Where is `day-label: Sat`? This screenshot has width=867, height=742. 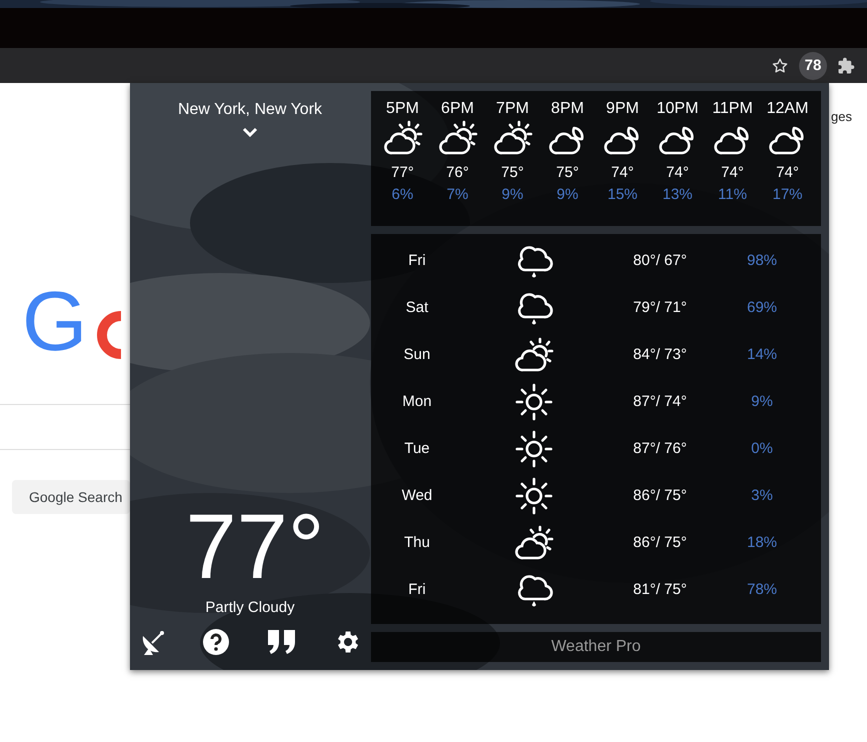 day-label: Sat is located at coordinates (417, 307).